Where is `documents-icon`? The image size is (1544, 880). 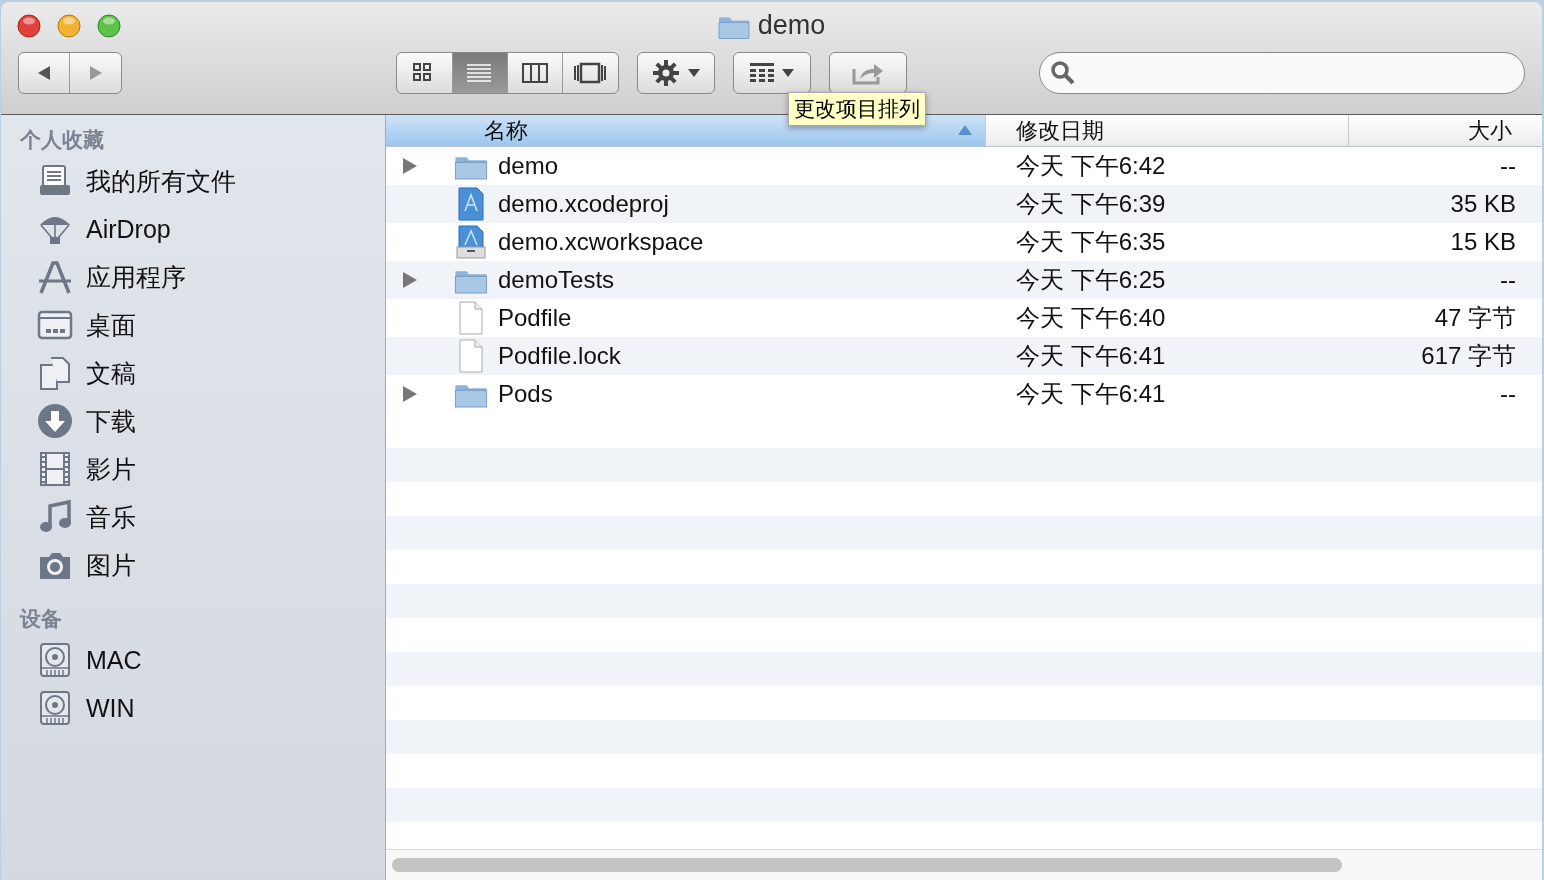 documents-icon is located at coordinates (55, 373).